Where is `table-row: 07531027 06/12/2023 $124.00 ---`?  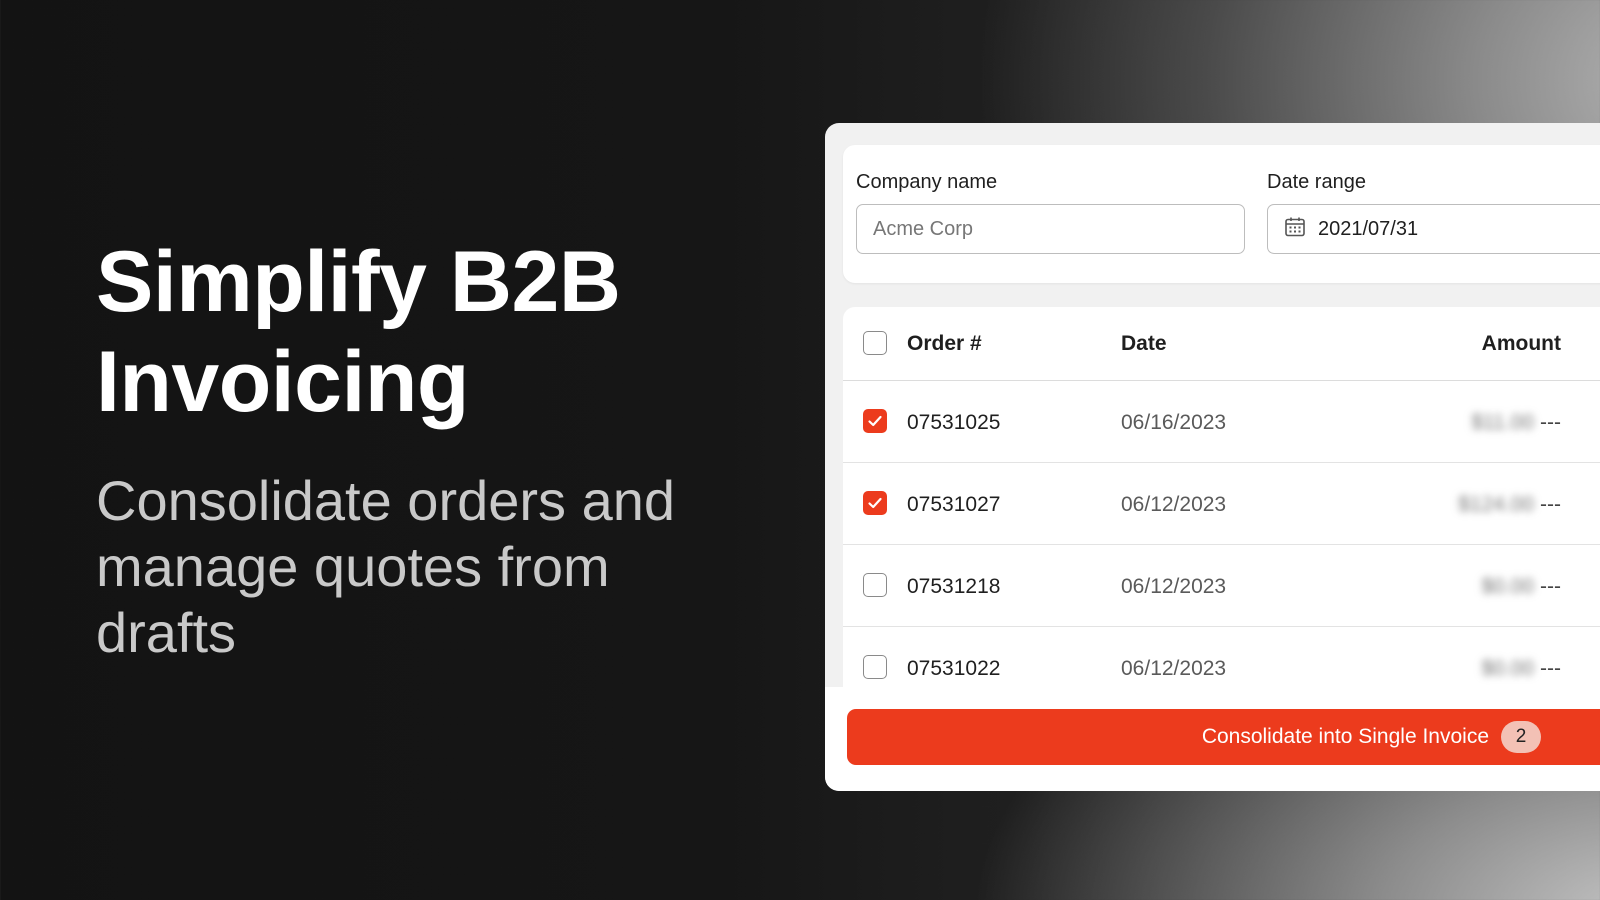 table-row: 07531027 06/12/2023 $124.00 --- is located at coordinates (1221, 504).